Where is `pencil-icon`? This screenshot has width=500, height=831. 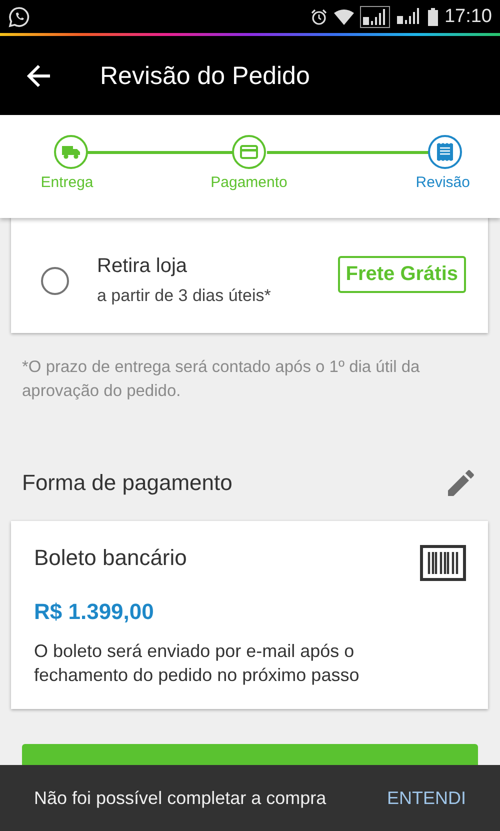 pencil-icon is located at coordinates (461, 483).